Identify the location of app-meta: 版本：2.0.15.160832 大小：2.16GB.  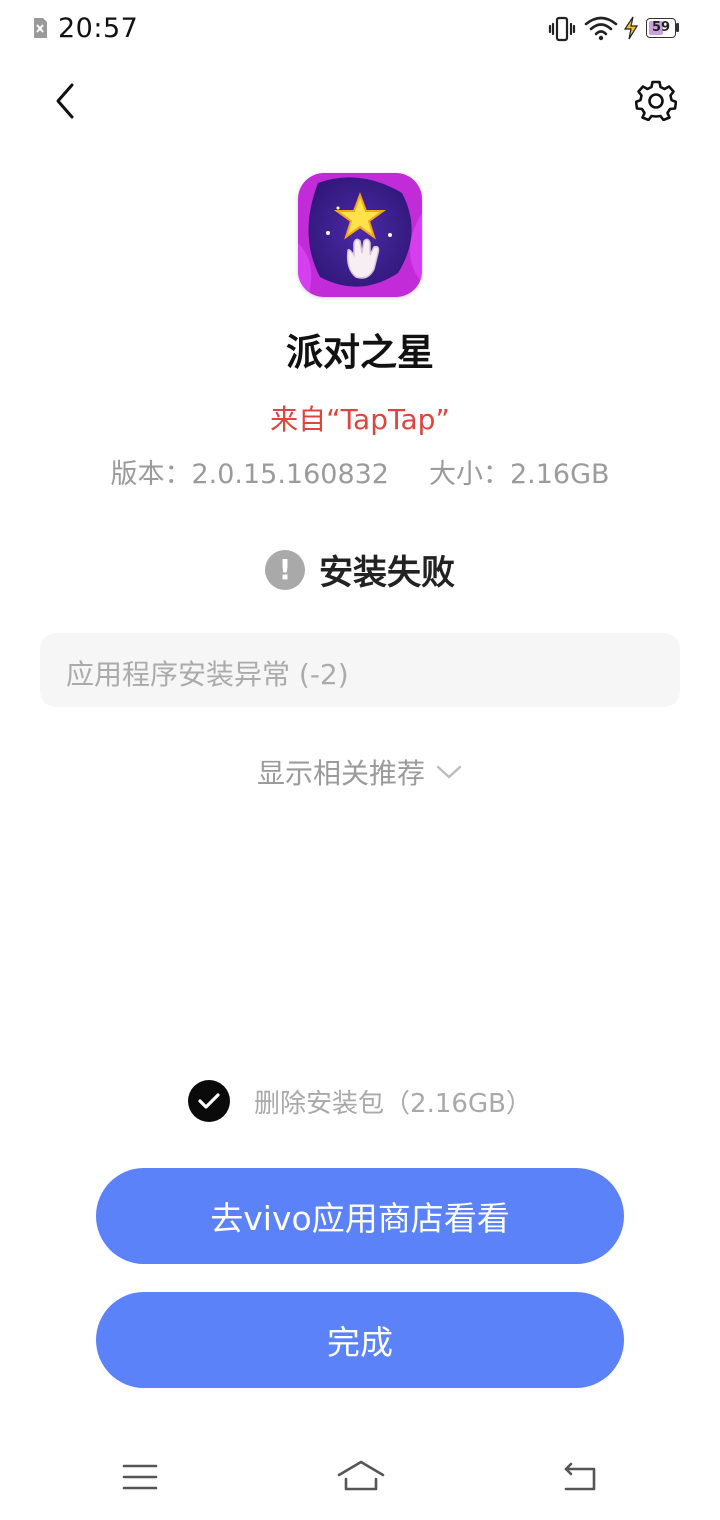
(360, 471).